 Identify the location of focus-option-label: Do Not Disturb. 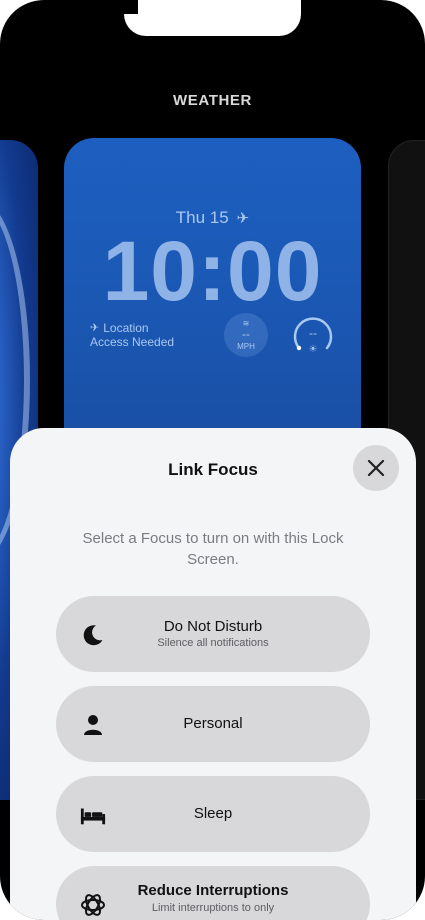
(213, 626).